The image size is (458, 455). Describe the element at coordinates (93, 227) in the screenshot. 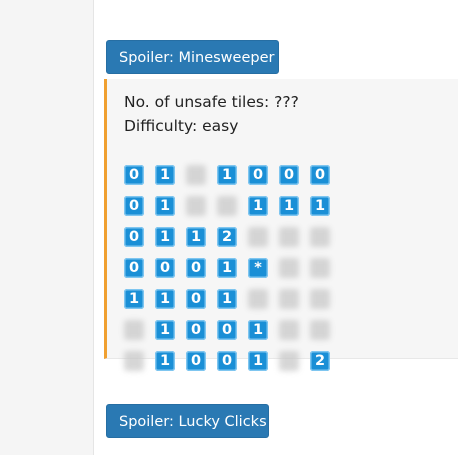

I see `gutter-divider` at that location.